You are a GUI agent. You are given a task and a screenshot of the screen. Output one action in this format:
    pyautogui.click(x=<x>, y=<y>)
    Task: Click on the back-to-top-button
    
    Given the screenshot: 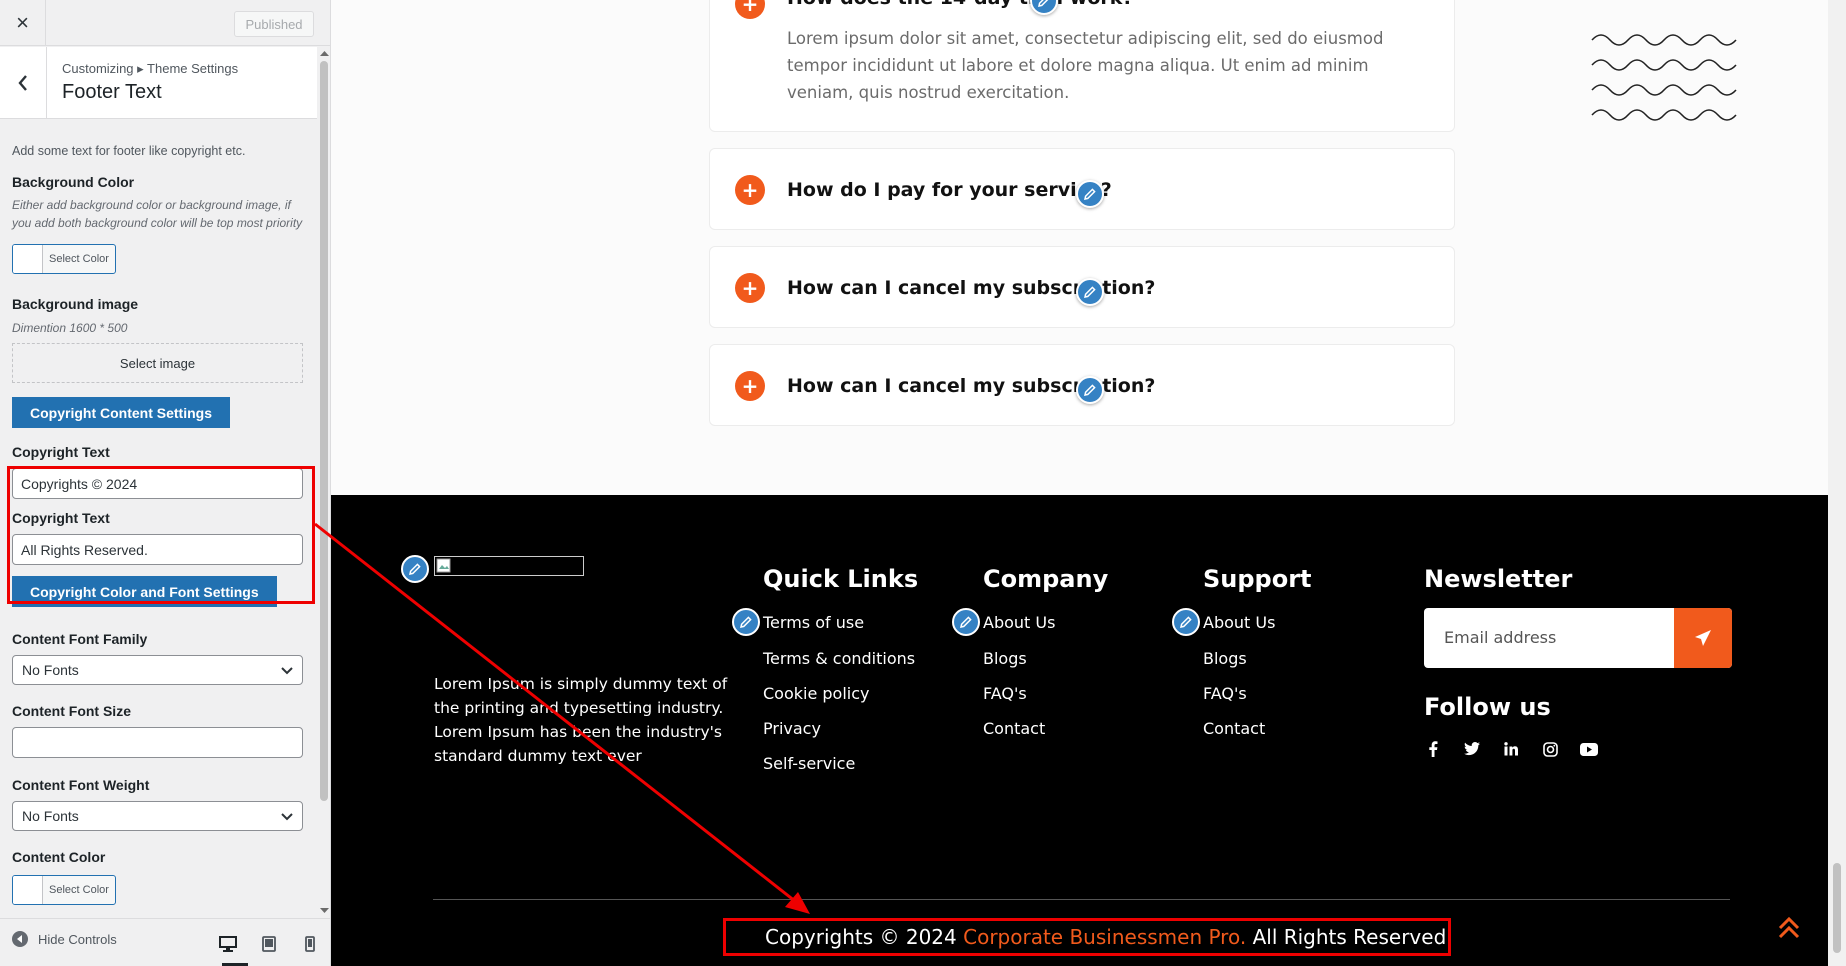 What is the action you would take?
    pyautogui.click(x=1789, y=930)
    